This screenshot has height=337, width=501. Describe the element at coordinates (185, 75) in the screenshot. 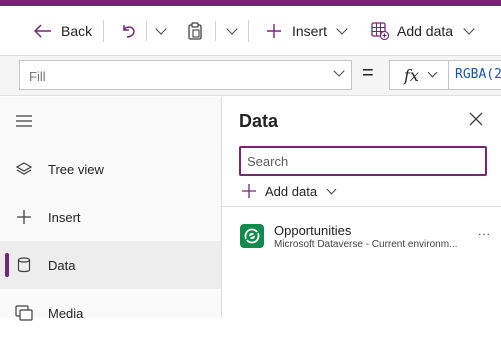

I see `property-dropdown: Fill` at that location.